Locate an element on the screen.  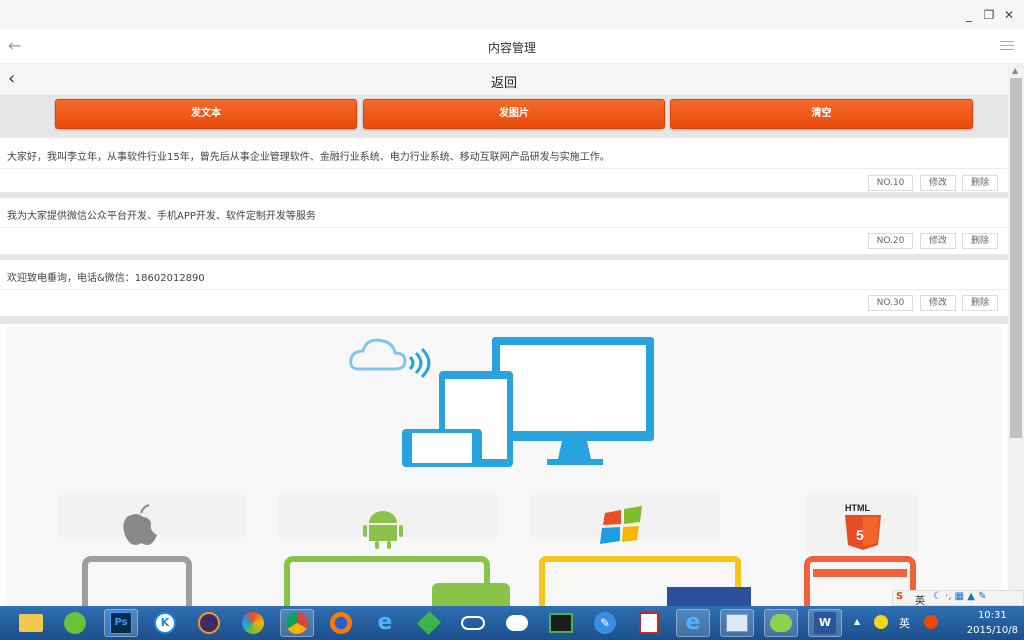
clear-button: 清空 is located at coordinates (821, 114).